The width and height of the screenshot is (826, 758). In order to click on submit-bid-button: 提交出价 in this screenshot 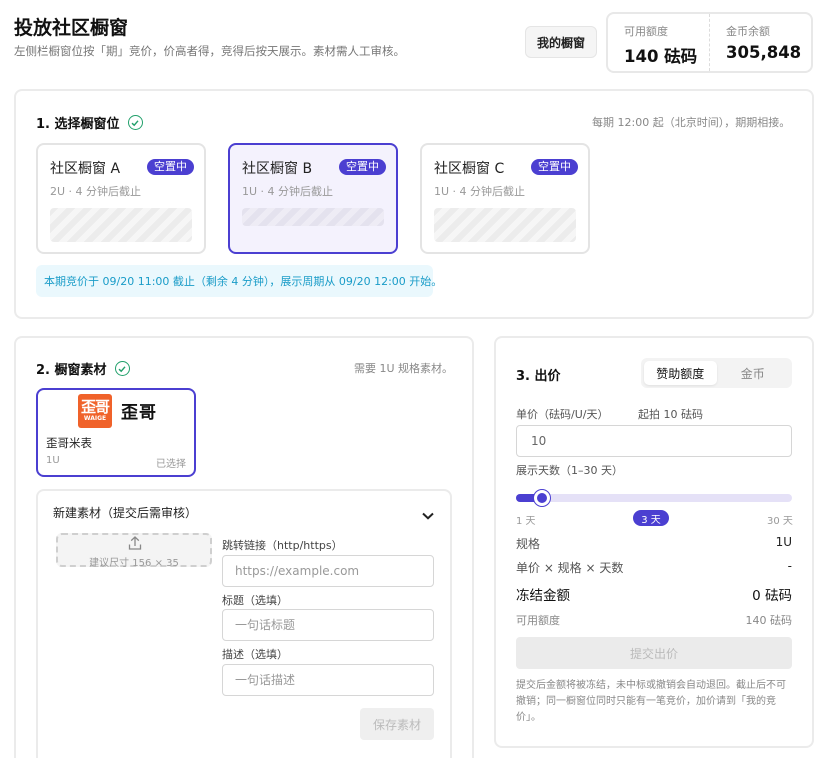, I will do `click(654, 653)`.